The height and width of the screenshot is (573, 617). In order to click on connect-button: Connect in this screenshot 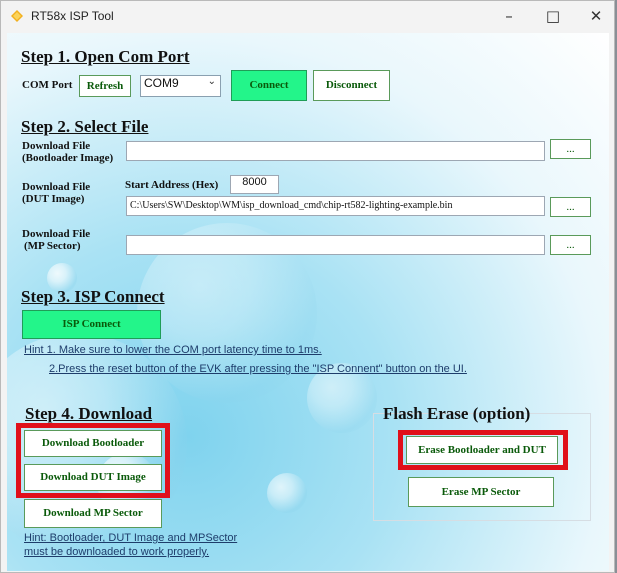, I will do `click(269, 85)`.